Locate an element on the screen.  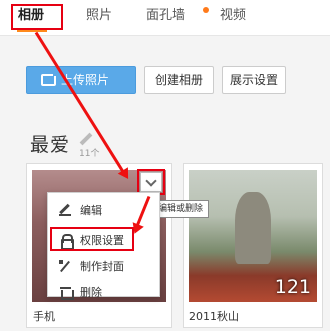
display-settings-button: 展示设置 is located at coordinates (254, 80).